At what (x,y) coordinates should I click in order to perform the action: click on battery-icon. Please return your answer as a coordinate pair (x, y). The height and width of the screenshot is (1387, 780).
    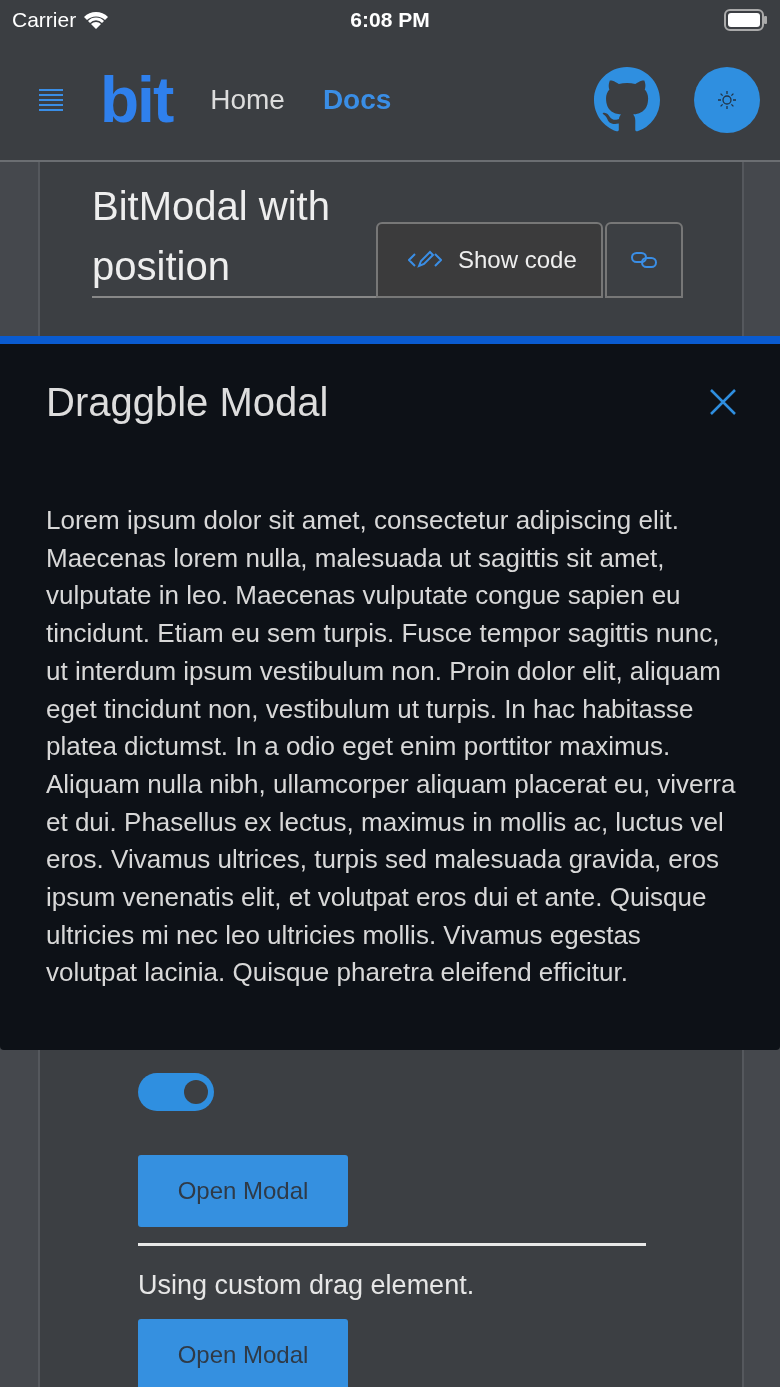
    Looking at the image, I should click on (746, 20).